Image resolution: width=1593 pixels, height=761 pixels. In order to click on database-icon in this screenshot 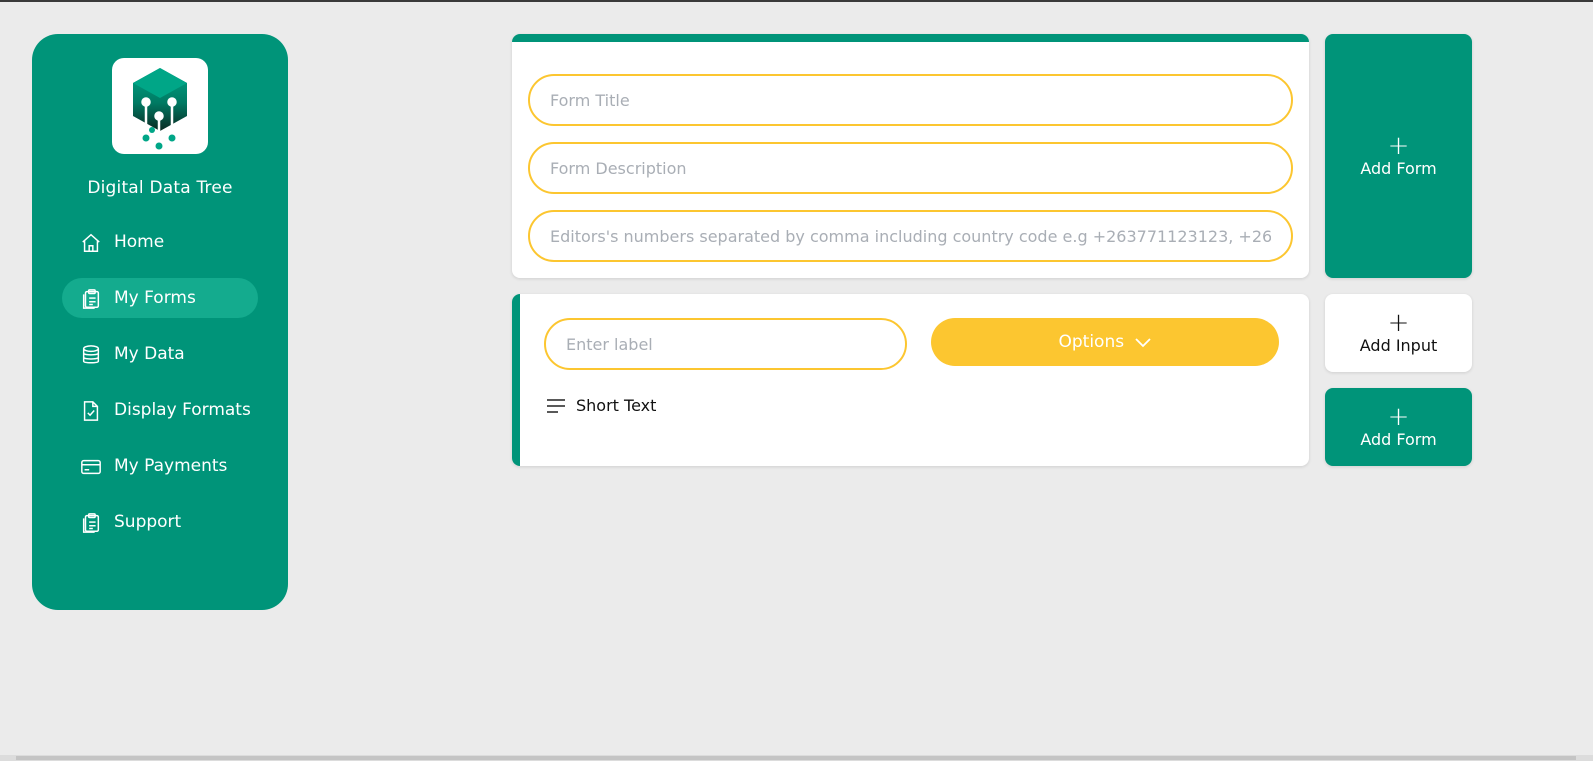, I will do `click(91, 354)`.